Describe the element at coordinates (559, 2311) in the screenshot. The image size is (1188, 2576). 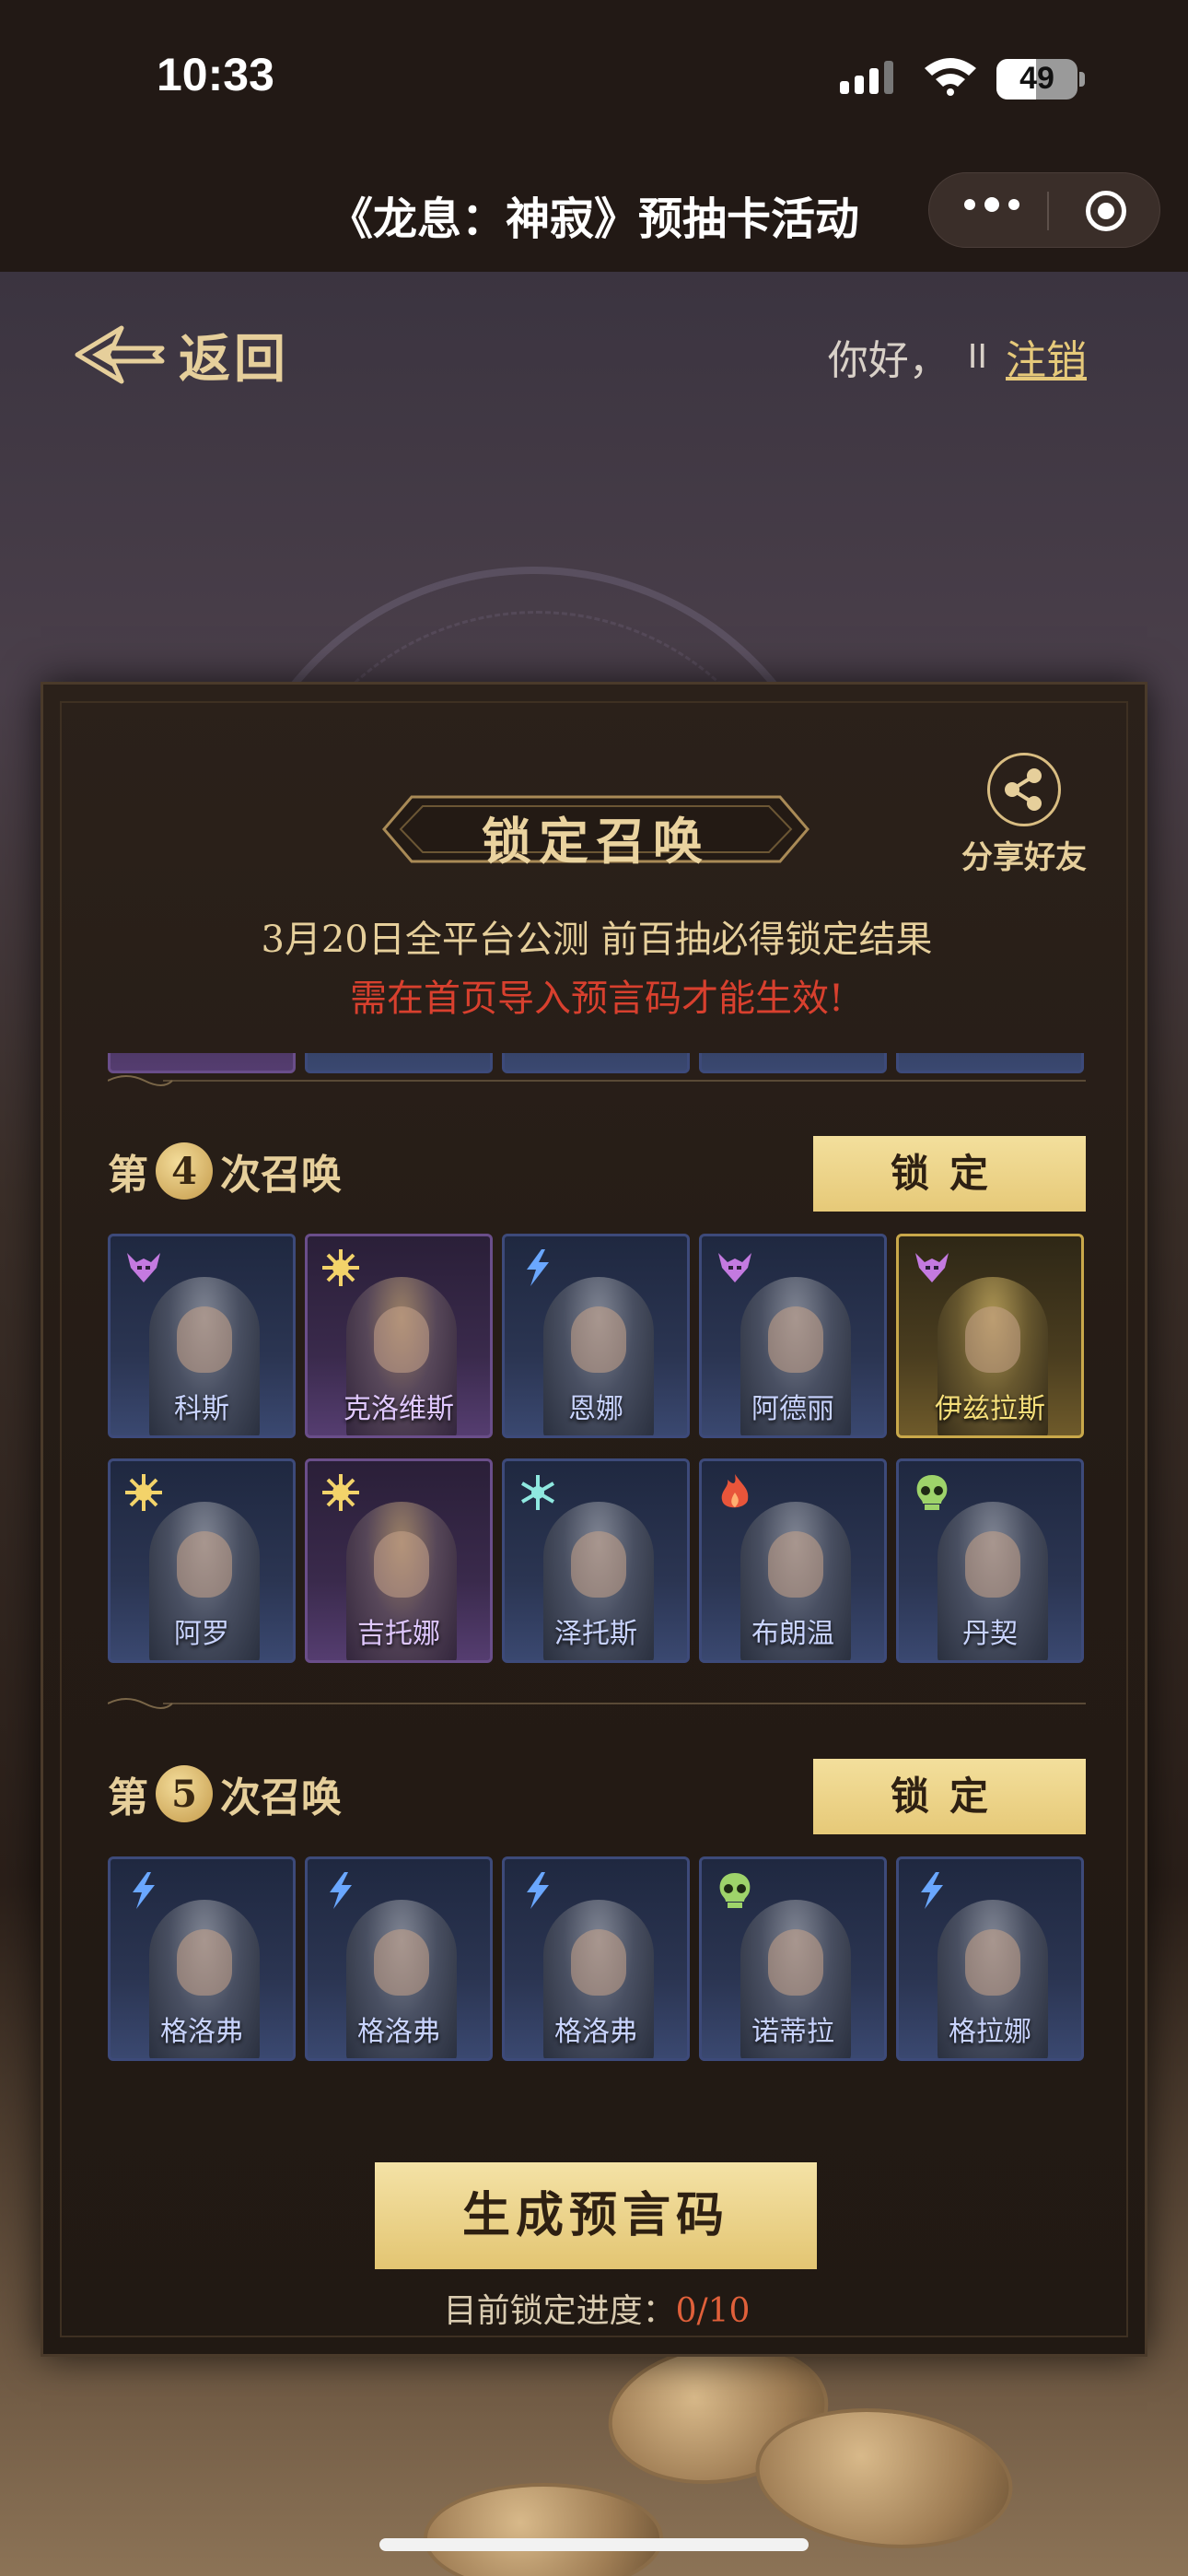
I see `progress-label: 目前锁定进度：` at that location.